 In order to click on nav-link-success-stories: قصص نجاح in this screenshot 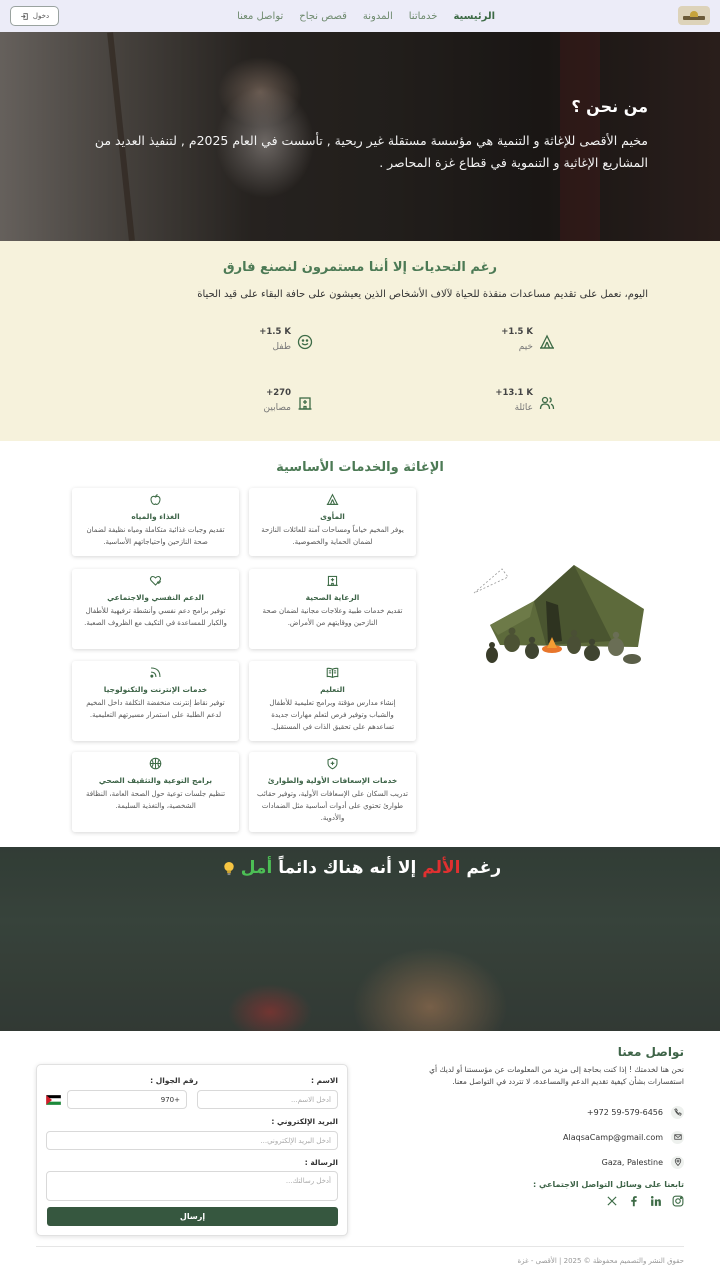, I will do `click(323, 16)`.